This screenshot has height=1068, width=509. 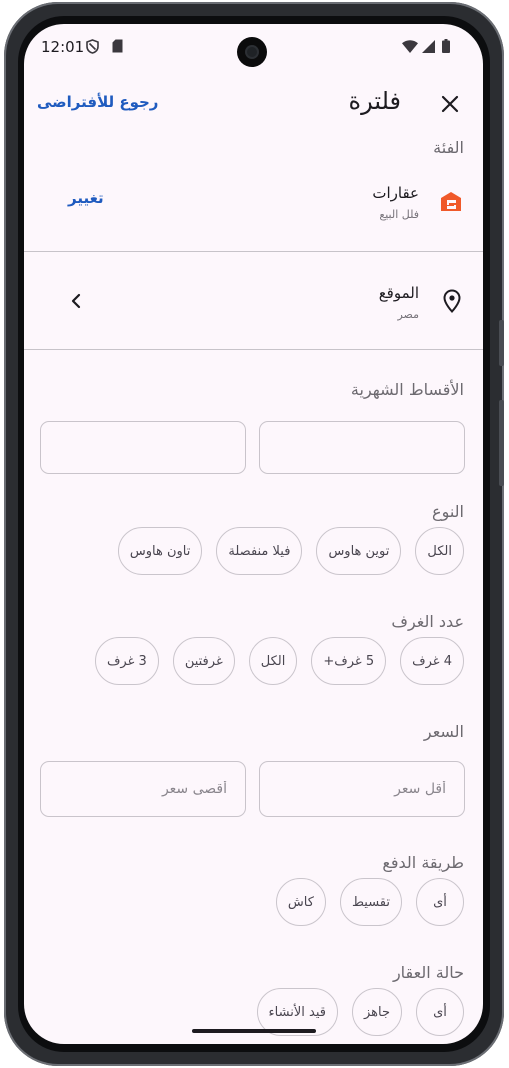 I want to click on real-estate-icon, so click(x=451, y=201).